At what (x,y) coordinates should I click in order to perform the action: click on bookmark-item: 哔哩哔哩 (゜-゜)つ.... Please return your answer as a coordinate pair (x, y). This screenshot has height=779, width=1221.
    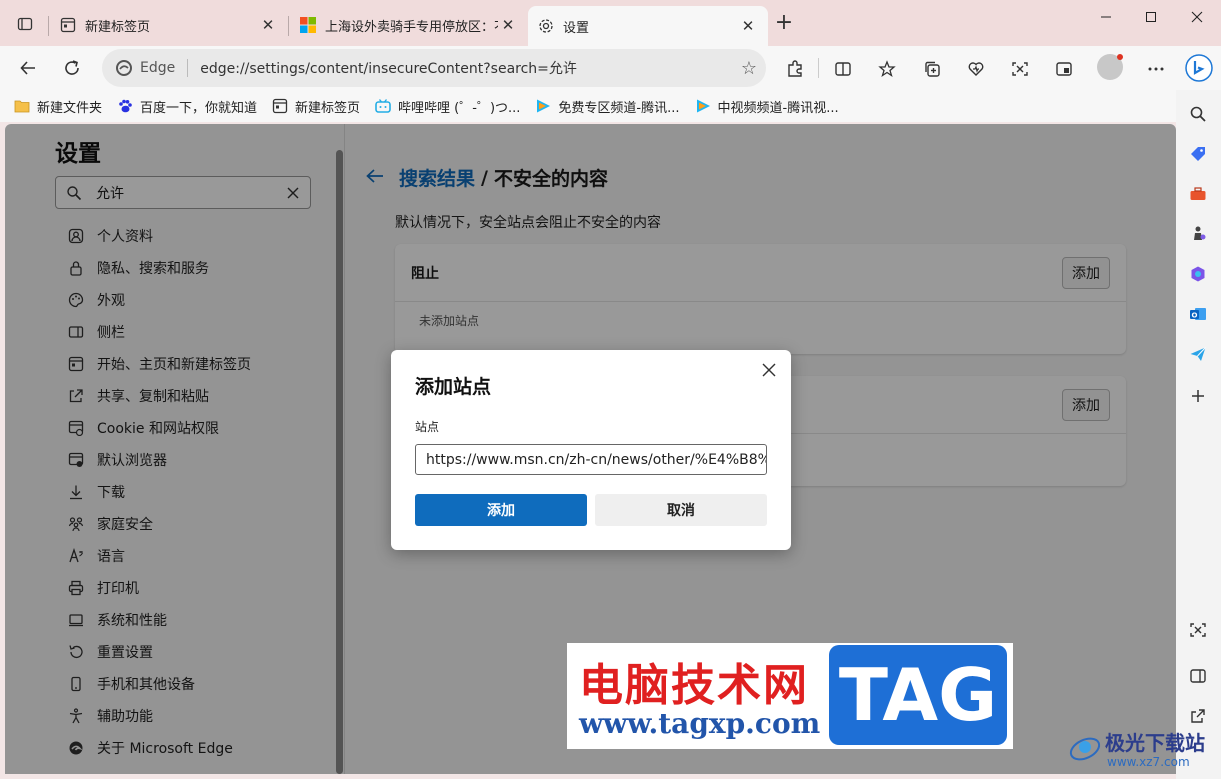
    Looking at the image, I should click on (447, 106).